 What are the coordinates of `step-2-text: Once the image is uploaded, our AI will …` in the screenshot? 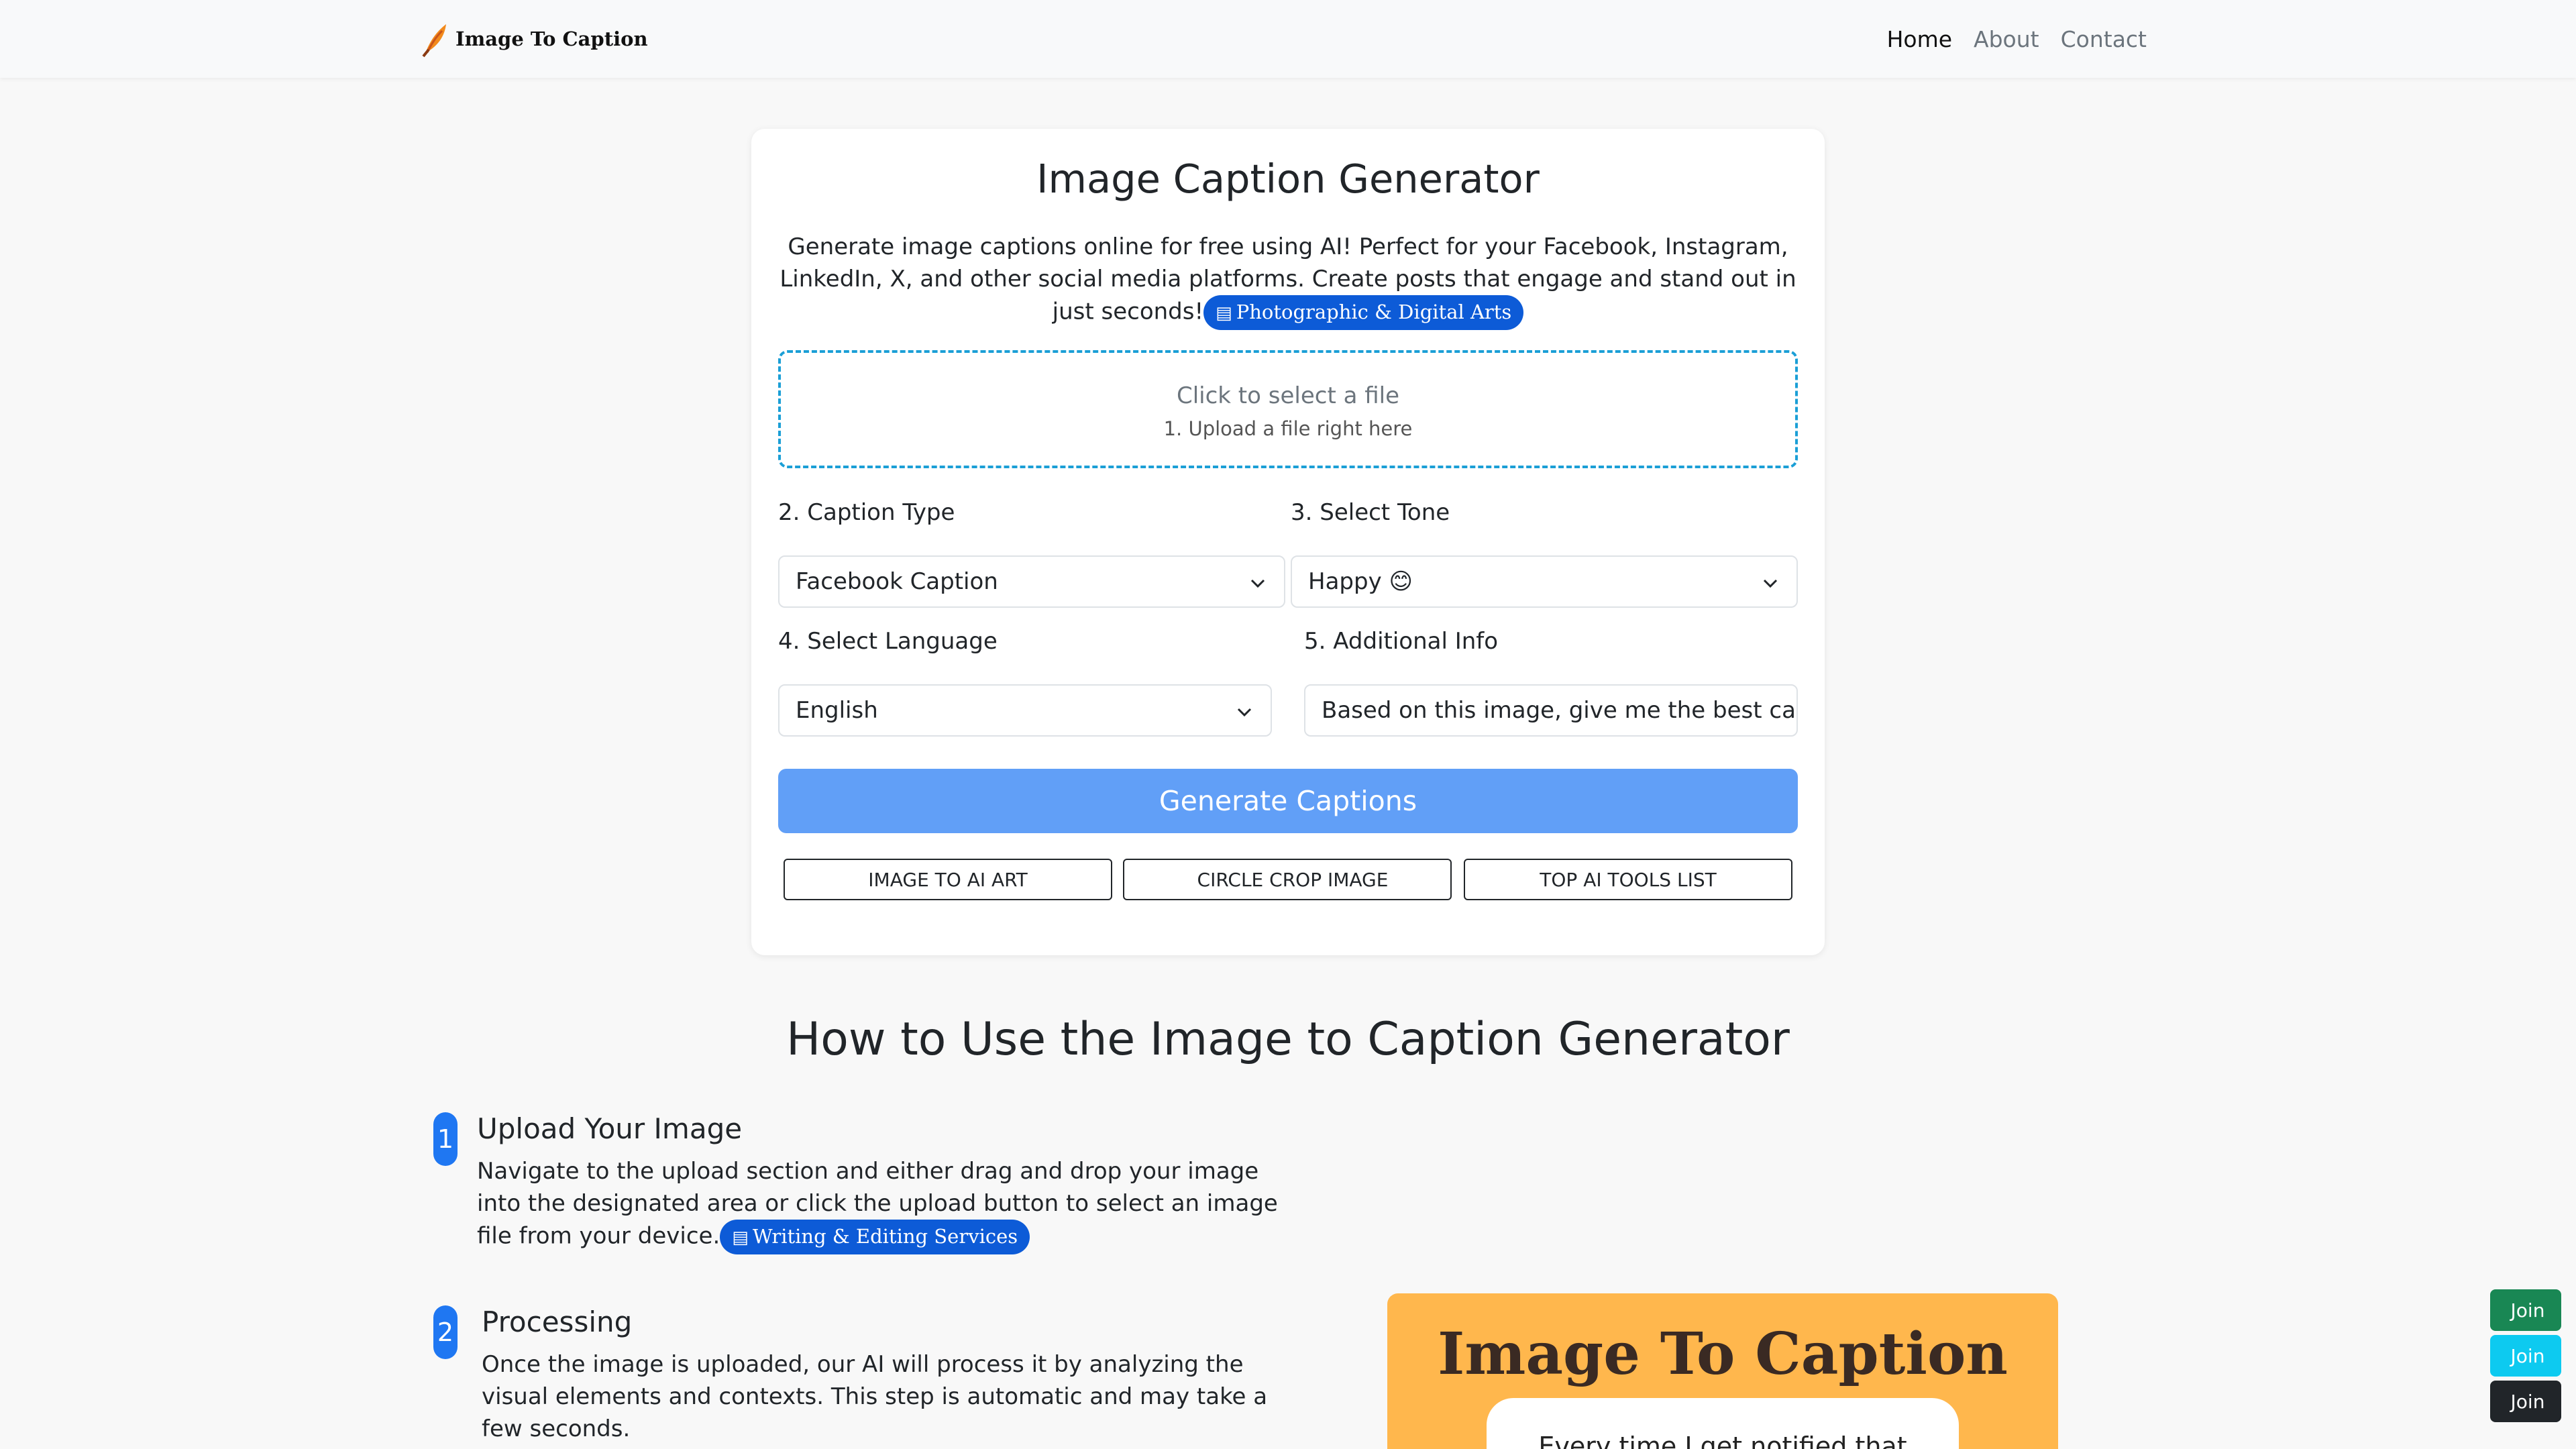 It's located at (875, 1396).